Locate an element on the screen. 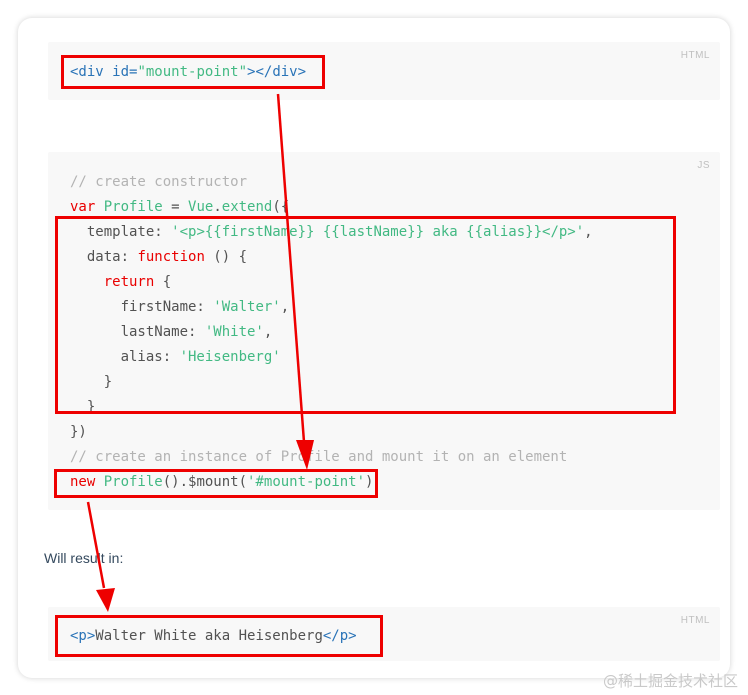 The width and height of the screenshot is (748, 695). code-line: // create constructor is located at coordinates (158, 182).